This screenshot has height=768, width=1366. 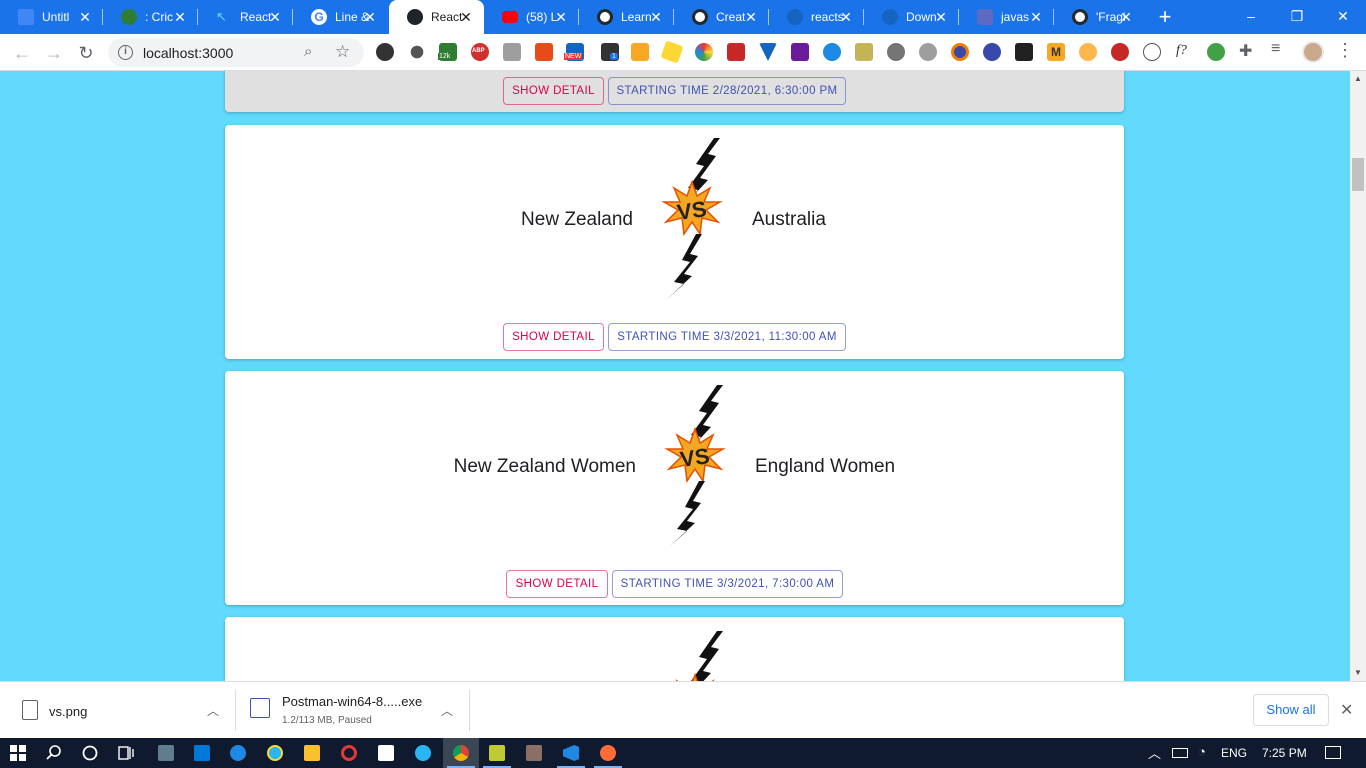 I want to click on scroll-down-arrow-icon: ▼, so click(x=1358, y=672).